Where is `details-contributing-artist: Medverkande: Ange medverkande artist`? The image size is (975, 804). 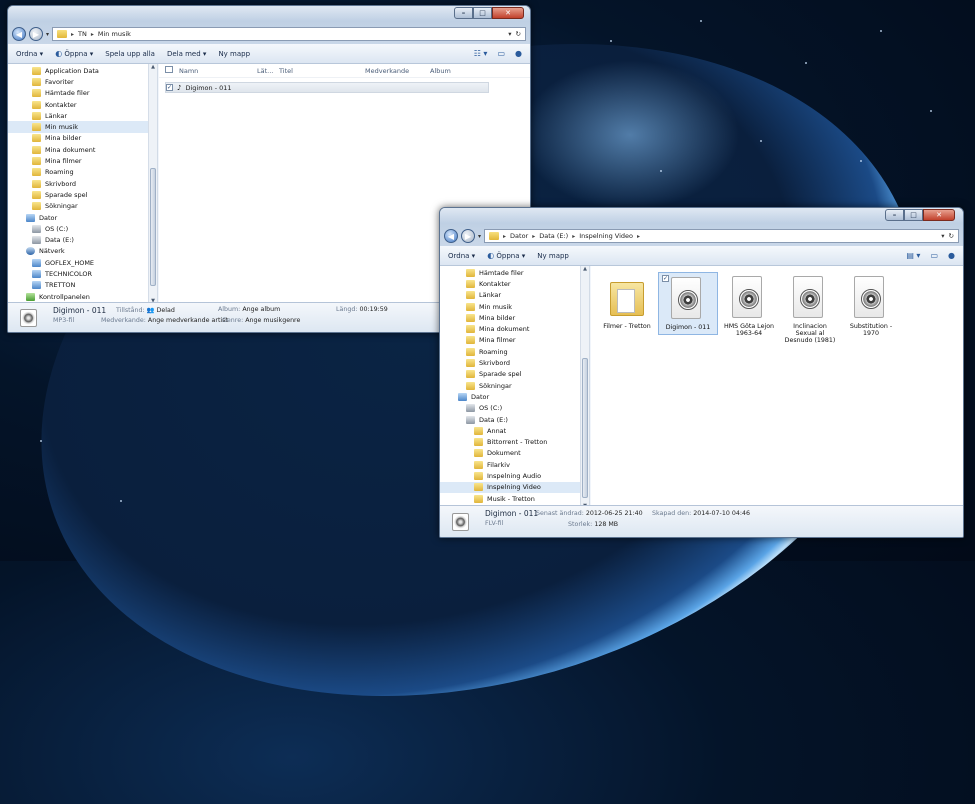 details-contributing-artist: Medverkande: Ange medverkande artist is located at coordinates (164, 320).